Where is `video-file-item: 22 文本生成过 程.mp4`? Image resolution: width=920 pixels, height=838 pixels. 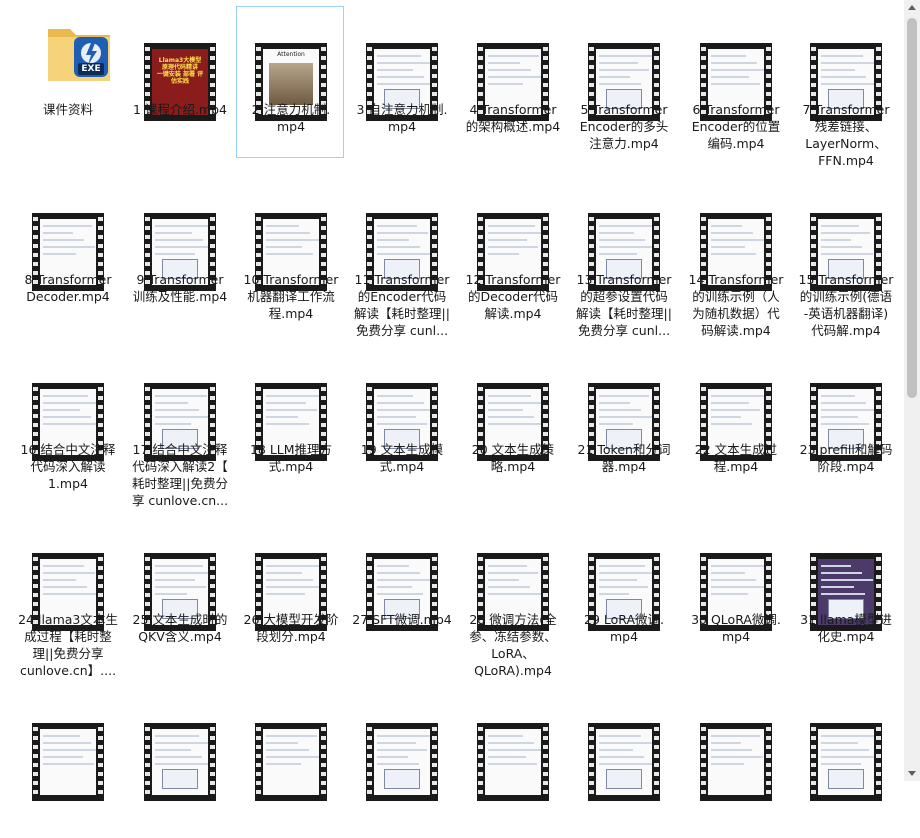 video-file-item: 22 文本生成过 程.mp4 is located at coordinates (735, 422).